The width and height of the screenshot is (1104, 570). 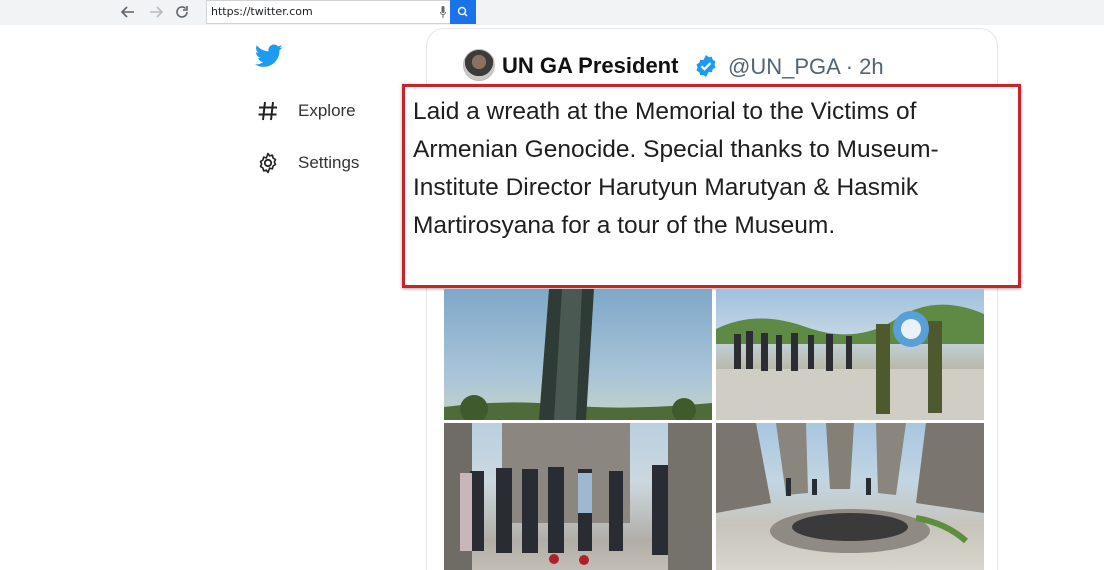 I want to click on arrow-left-icon, so click(x=127, y=12).